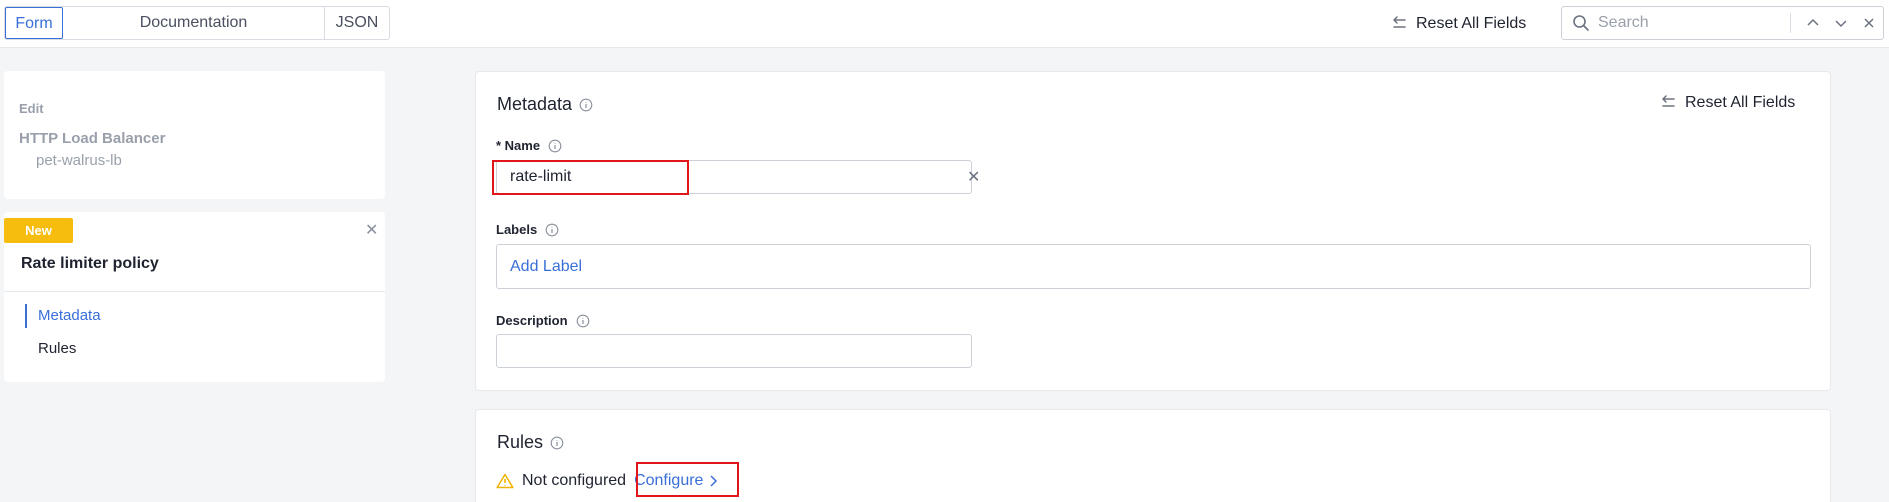 This screenshot has width=1889, height=502. I want to click on sidebar-item-rules: Rules, so click(194, 350).